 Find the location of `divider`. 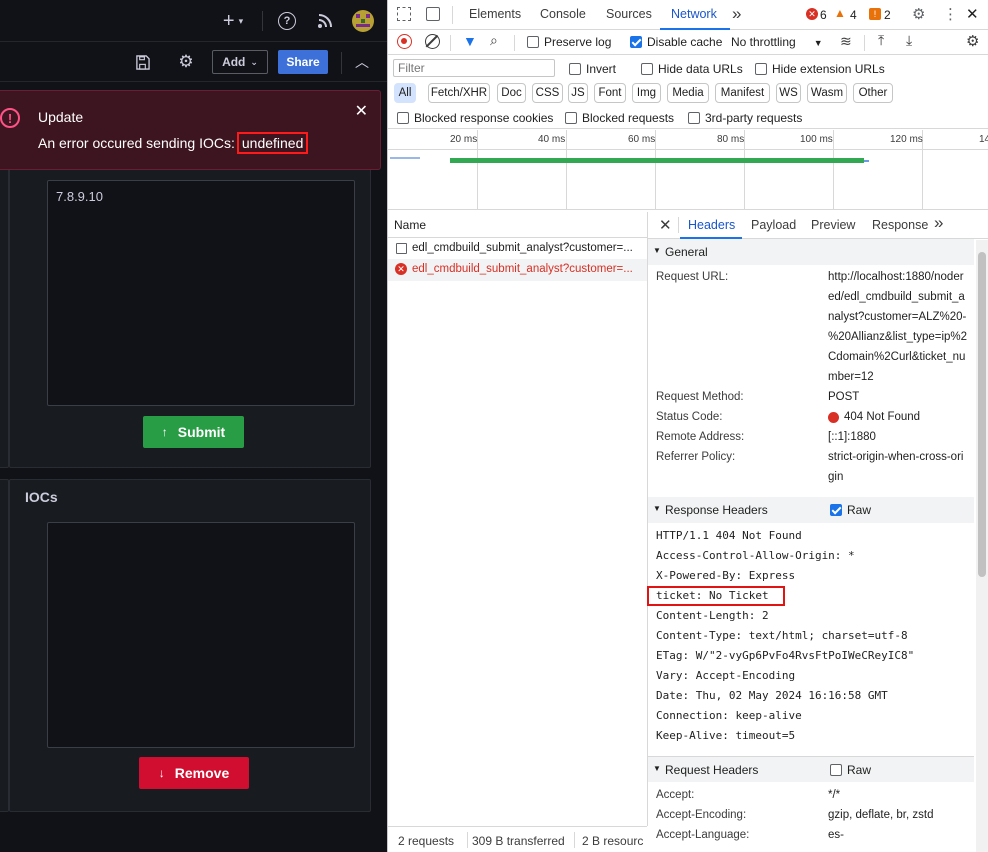

divider is located at coordinates (678, 225).